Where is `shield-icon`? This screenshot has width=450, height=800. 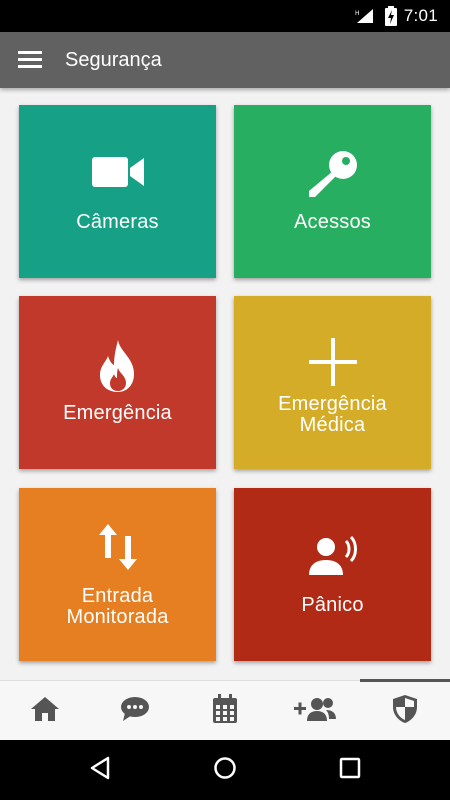 shield-icon is located at coordinates (405, 711).